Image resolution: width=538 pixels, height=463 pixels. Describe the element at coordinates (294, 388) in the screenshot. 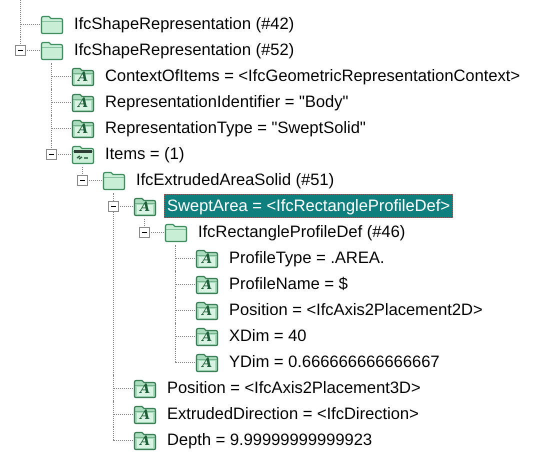

I see `tree-item: Position = <IfcAxis2Placement3D>` at that location.